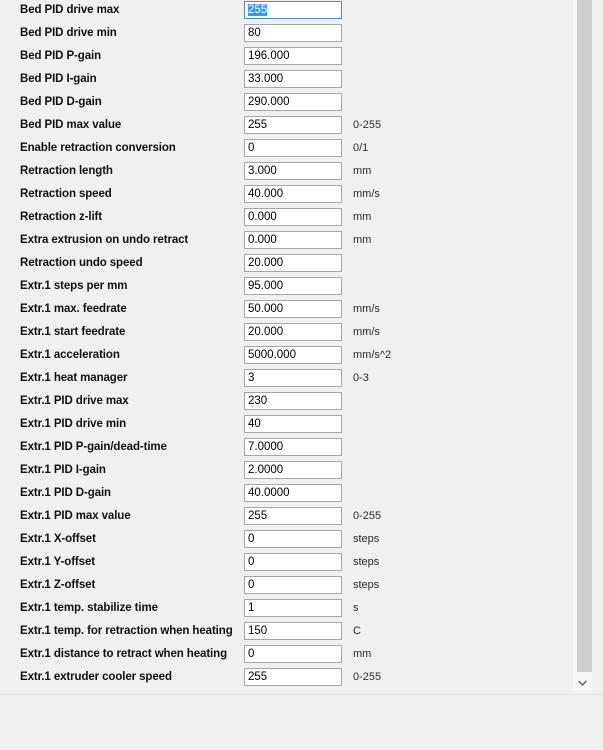  What do you see at coordinates (66, 194) in the screenshot?
I see `setting-label: Retraction speed` at bounding box center [66, 194].